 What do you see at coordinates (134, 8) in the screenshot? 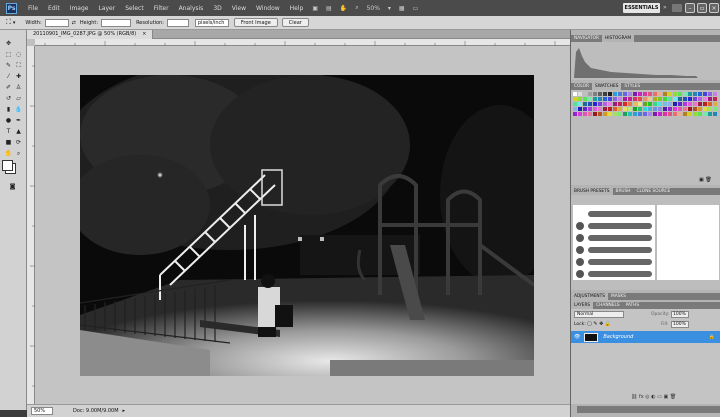
I see `menu-select: Select` at bounding box center [134, 8].